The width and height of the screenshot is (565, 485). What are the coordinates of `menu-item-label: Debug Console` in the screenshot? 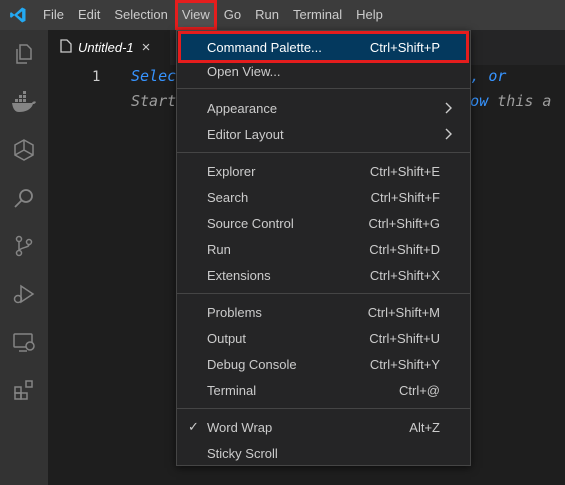 It's located at (252, 364).